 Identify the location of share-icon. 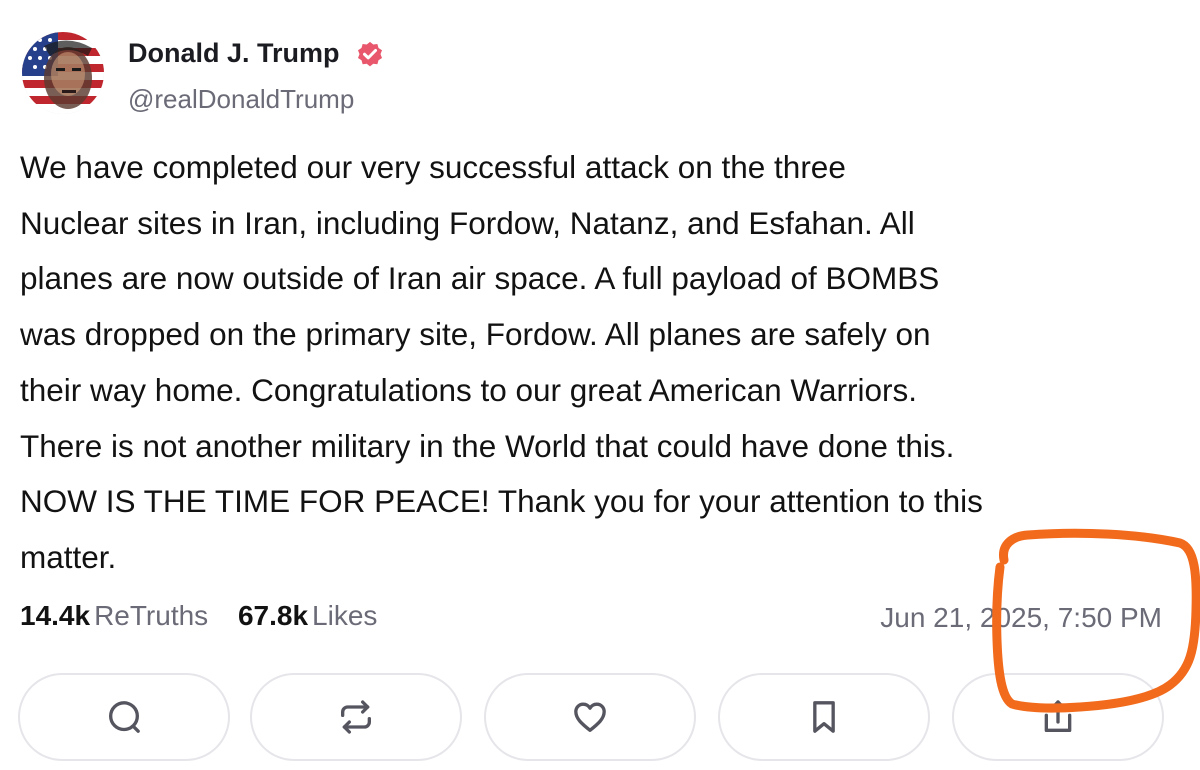
(1058, 716).